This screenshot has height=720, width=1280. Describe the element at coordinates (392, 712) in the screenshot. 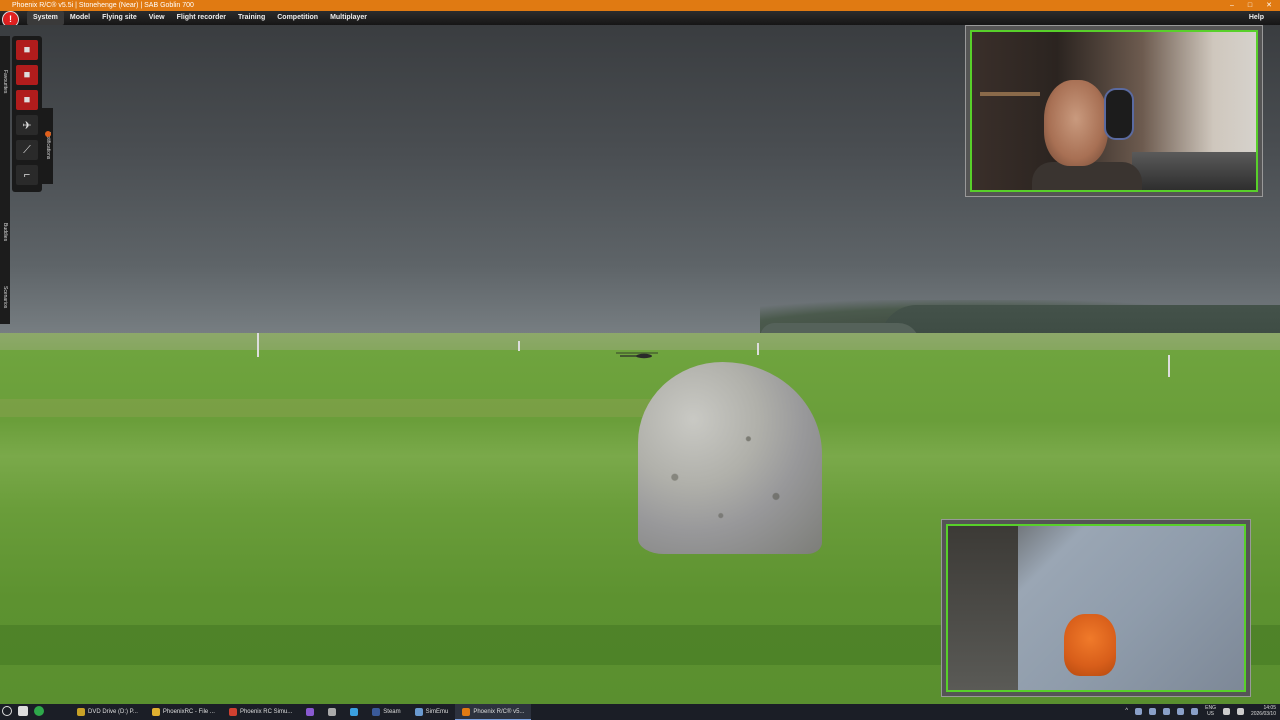

I see `taskbar-item-label: Steam` at that location.